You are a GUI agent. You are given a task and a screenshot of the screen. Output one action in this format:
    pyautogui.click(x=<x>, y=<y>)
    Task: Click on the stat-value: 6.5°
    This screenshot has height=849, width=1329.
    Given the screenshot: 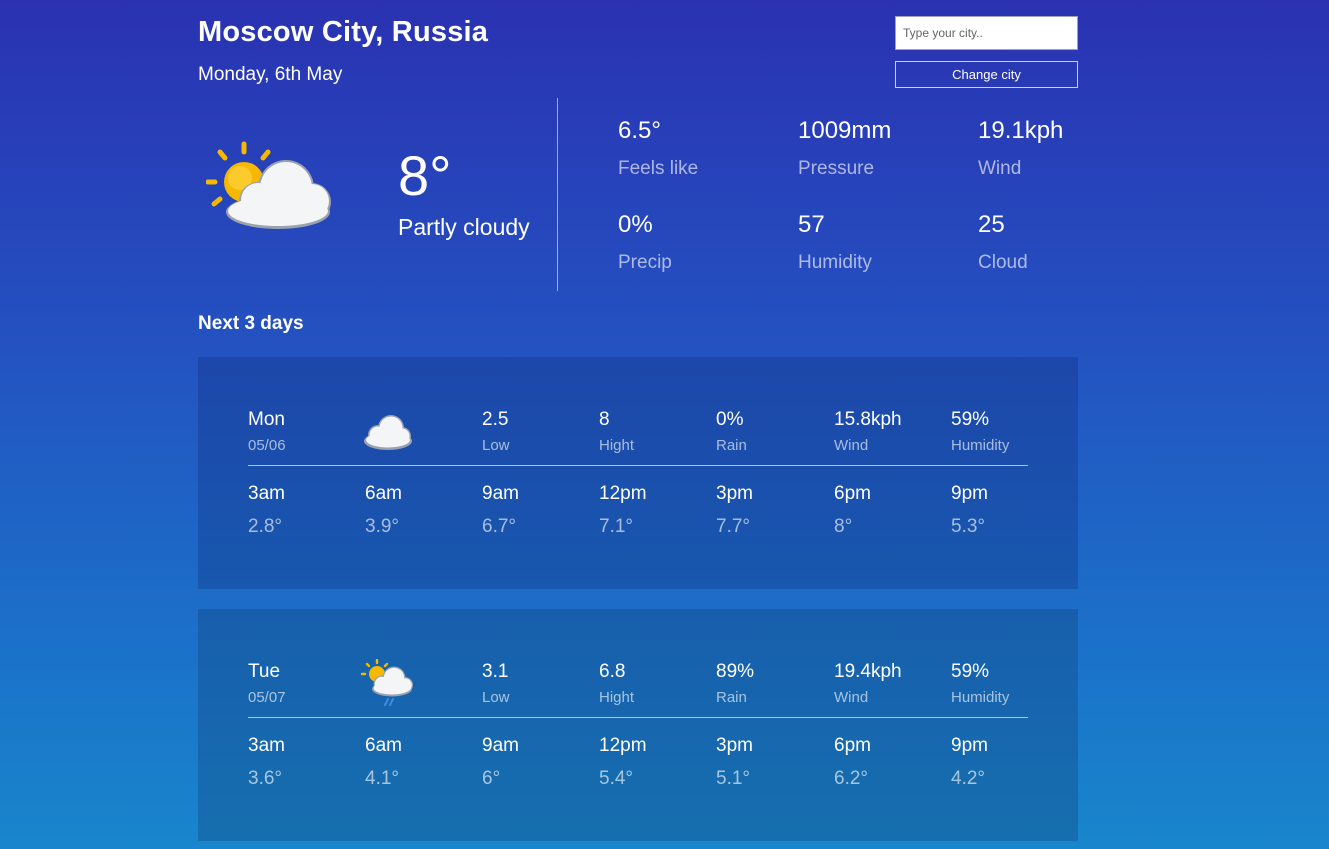 What is the action you would take?
    pyautogui.click(x=639, y=130)
    